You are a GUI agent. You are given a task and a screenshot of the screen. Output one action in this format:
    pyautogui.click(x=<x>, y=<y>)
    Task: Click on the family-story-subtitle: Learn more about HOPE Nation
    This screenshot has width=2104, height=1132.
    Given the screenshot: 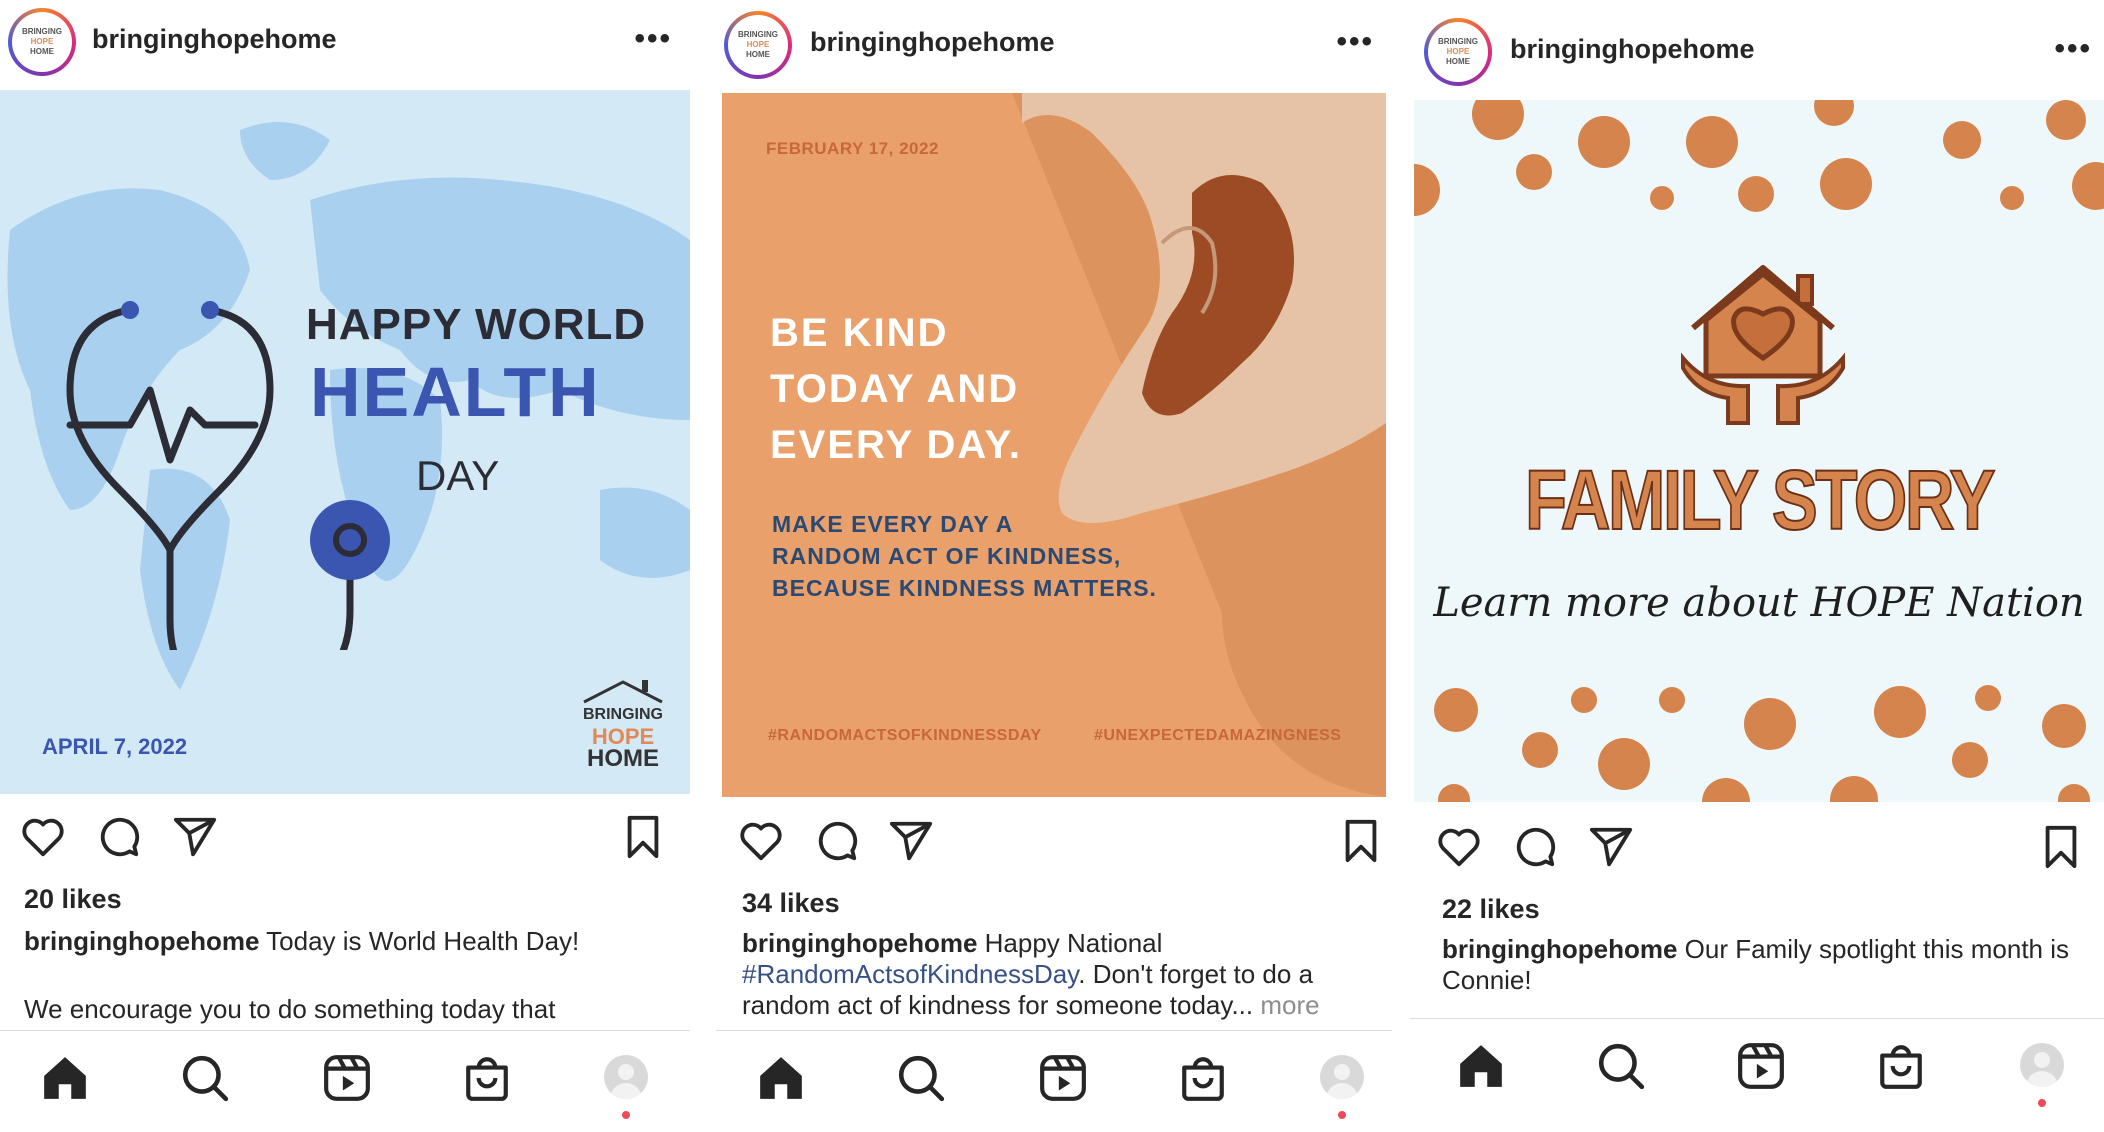 What is the action you would take?
    pyautogui.click(x=1759, y=603)
    